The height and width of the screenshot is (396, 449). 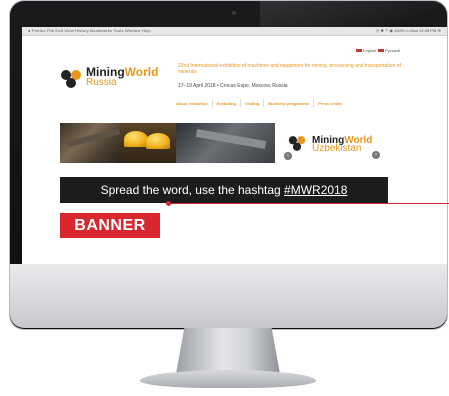 I want to click on mining-world-logo-icon, so click(x=71, y=79).